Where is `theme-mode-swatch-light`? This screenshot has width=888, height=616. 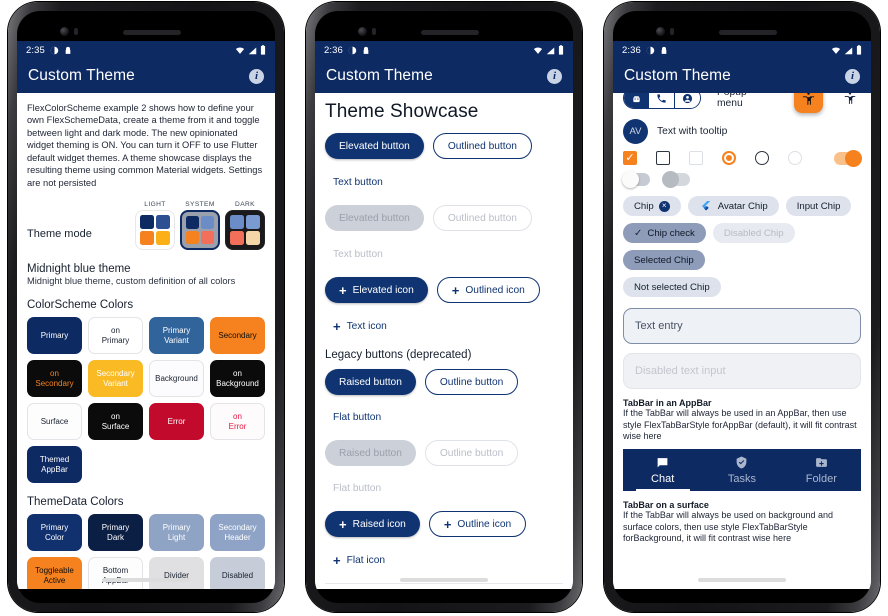 theme-mode-swatch-light is located at coordinates (155, 230).